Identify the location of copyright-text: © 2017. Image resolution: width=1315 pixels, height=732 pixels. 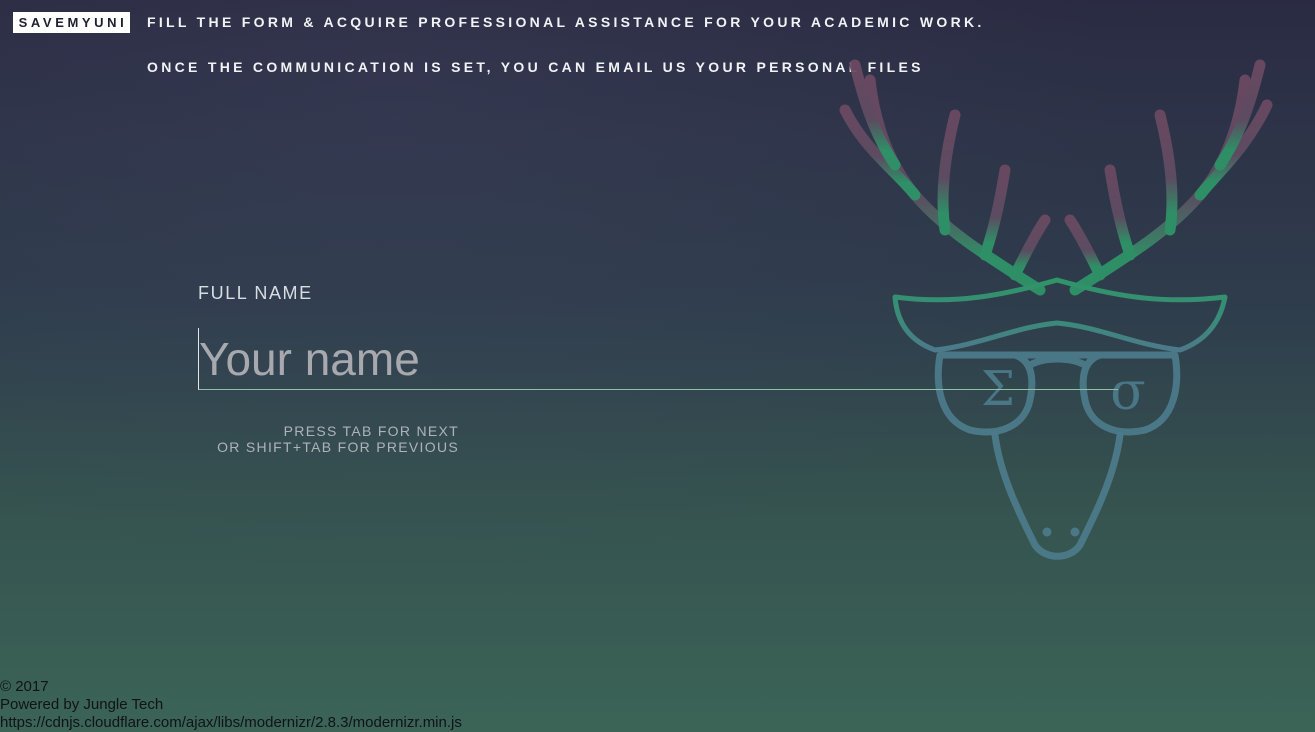
(24, 686).